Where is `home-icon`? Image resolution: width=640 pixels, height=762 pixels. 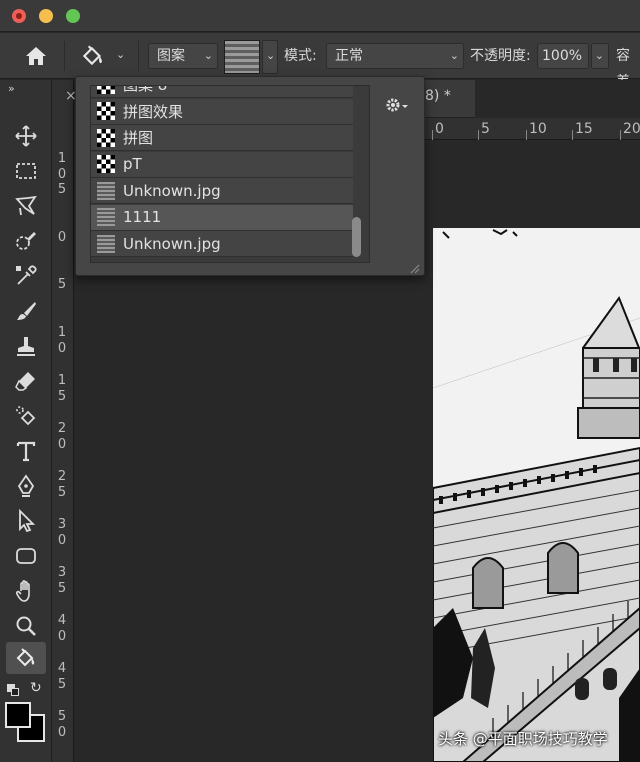
home-icon is located at coordinates (36, 56).